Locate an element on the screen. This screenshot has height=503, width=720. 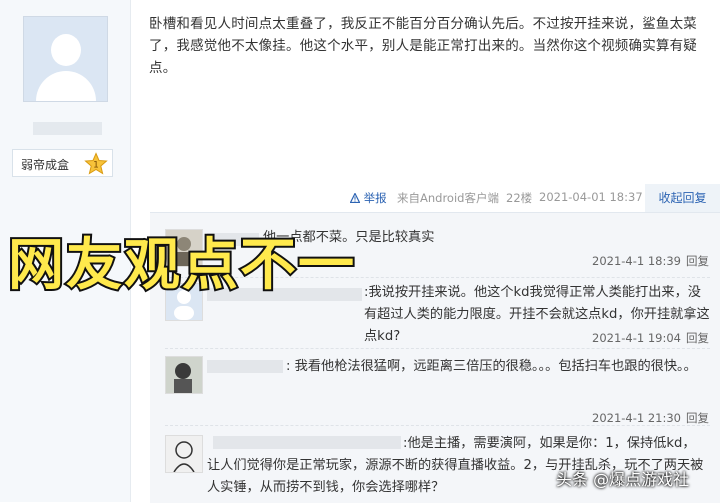
reply-time: 2021-4-1 21:30 is located at coordinates (636, 418).